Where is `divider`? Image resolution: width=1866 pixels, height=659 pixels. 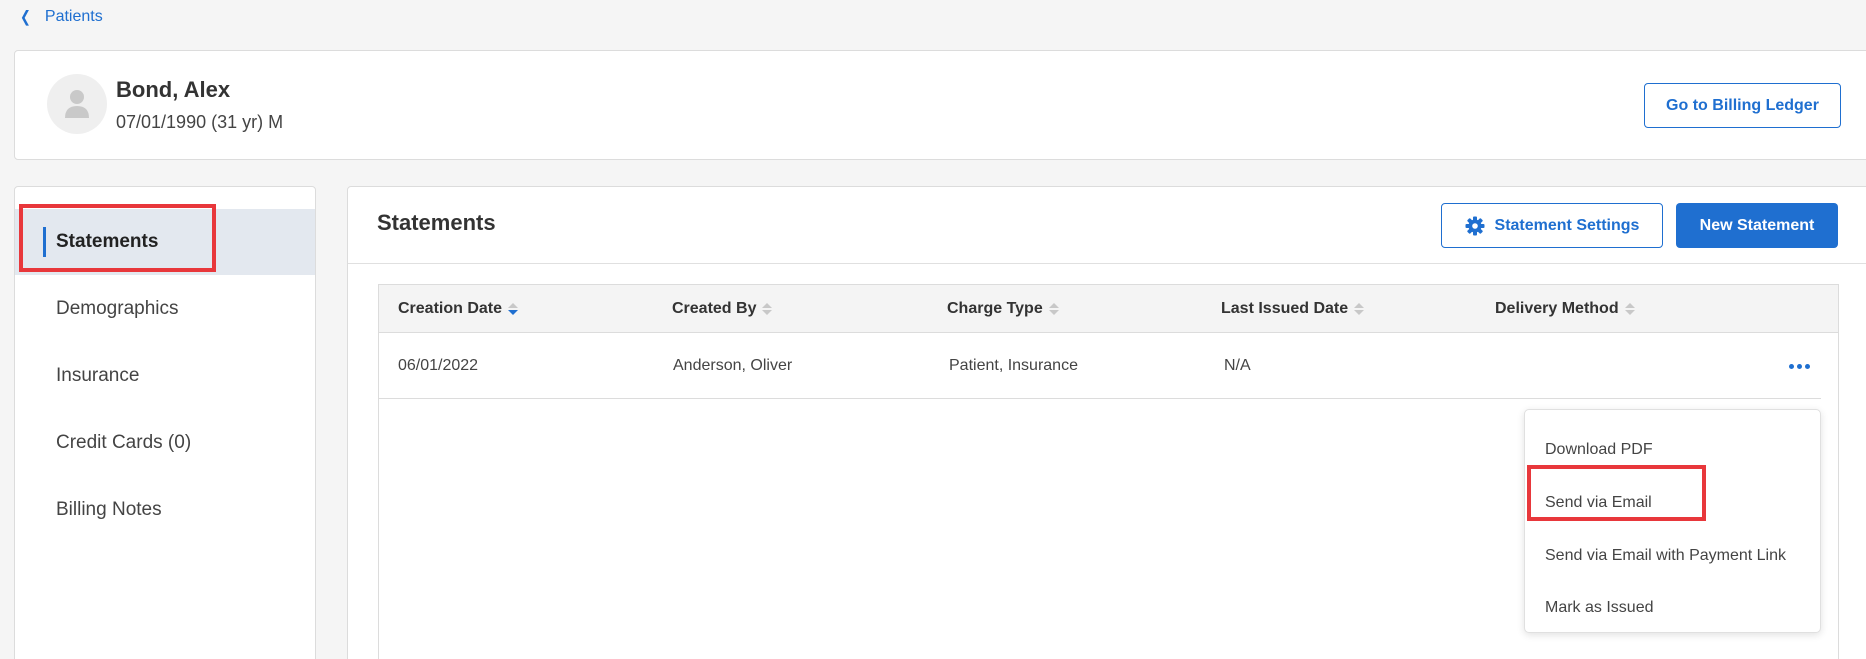
divider is located at coordinates (1107, 263).